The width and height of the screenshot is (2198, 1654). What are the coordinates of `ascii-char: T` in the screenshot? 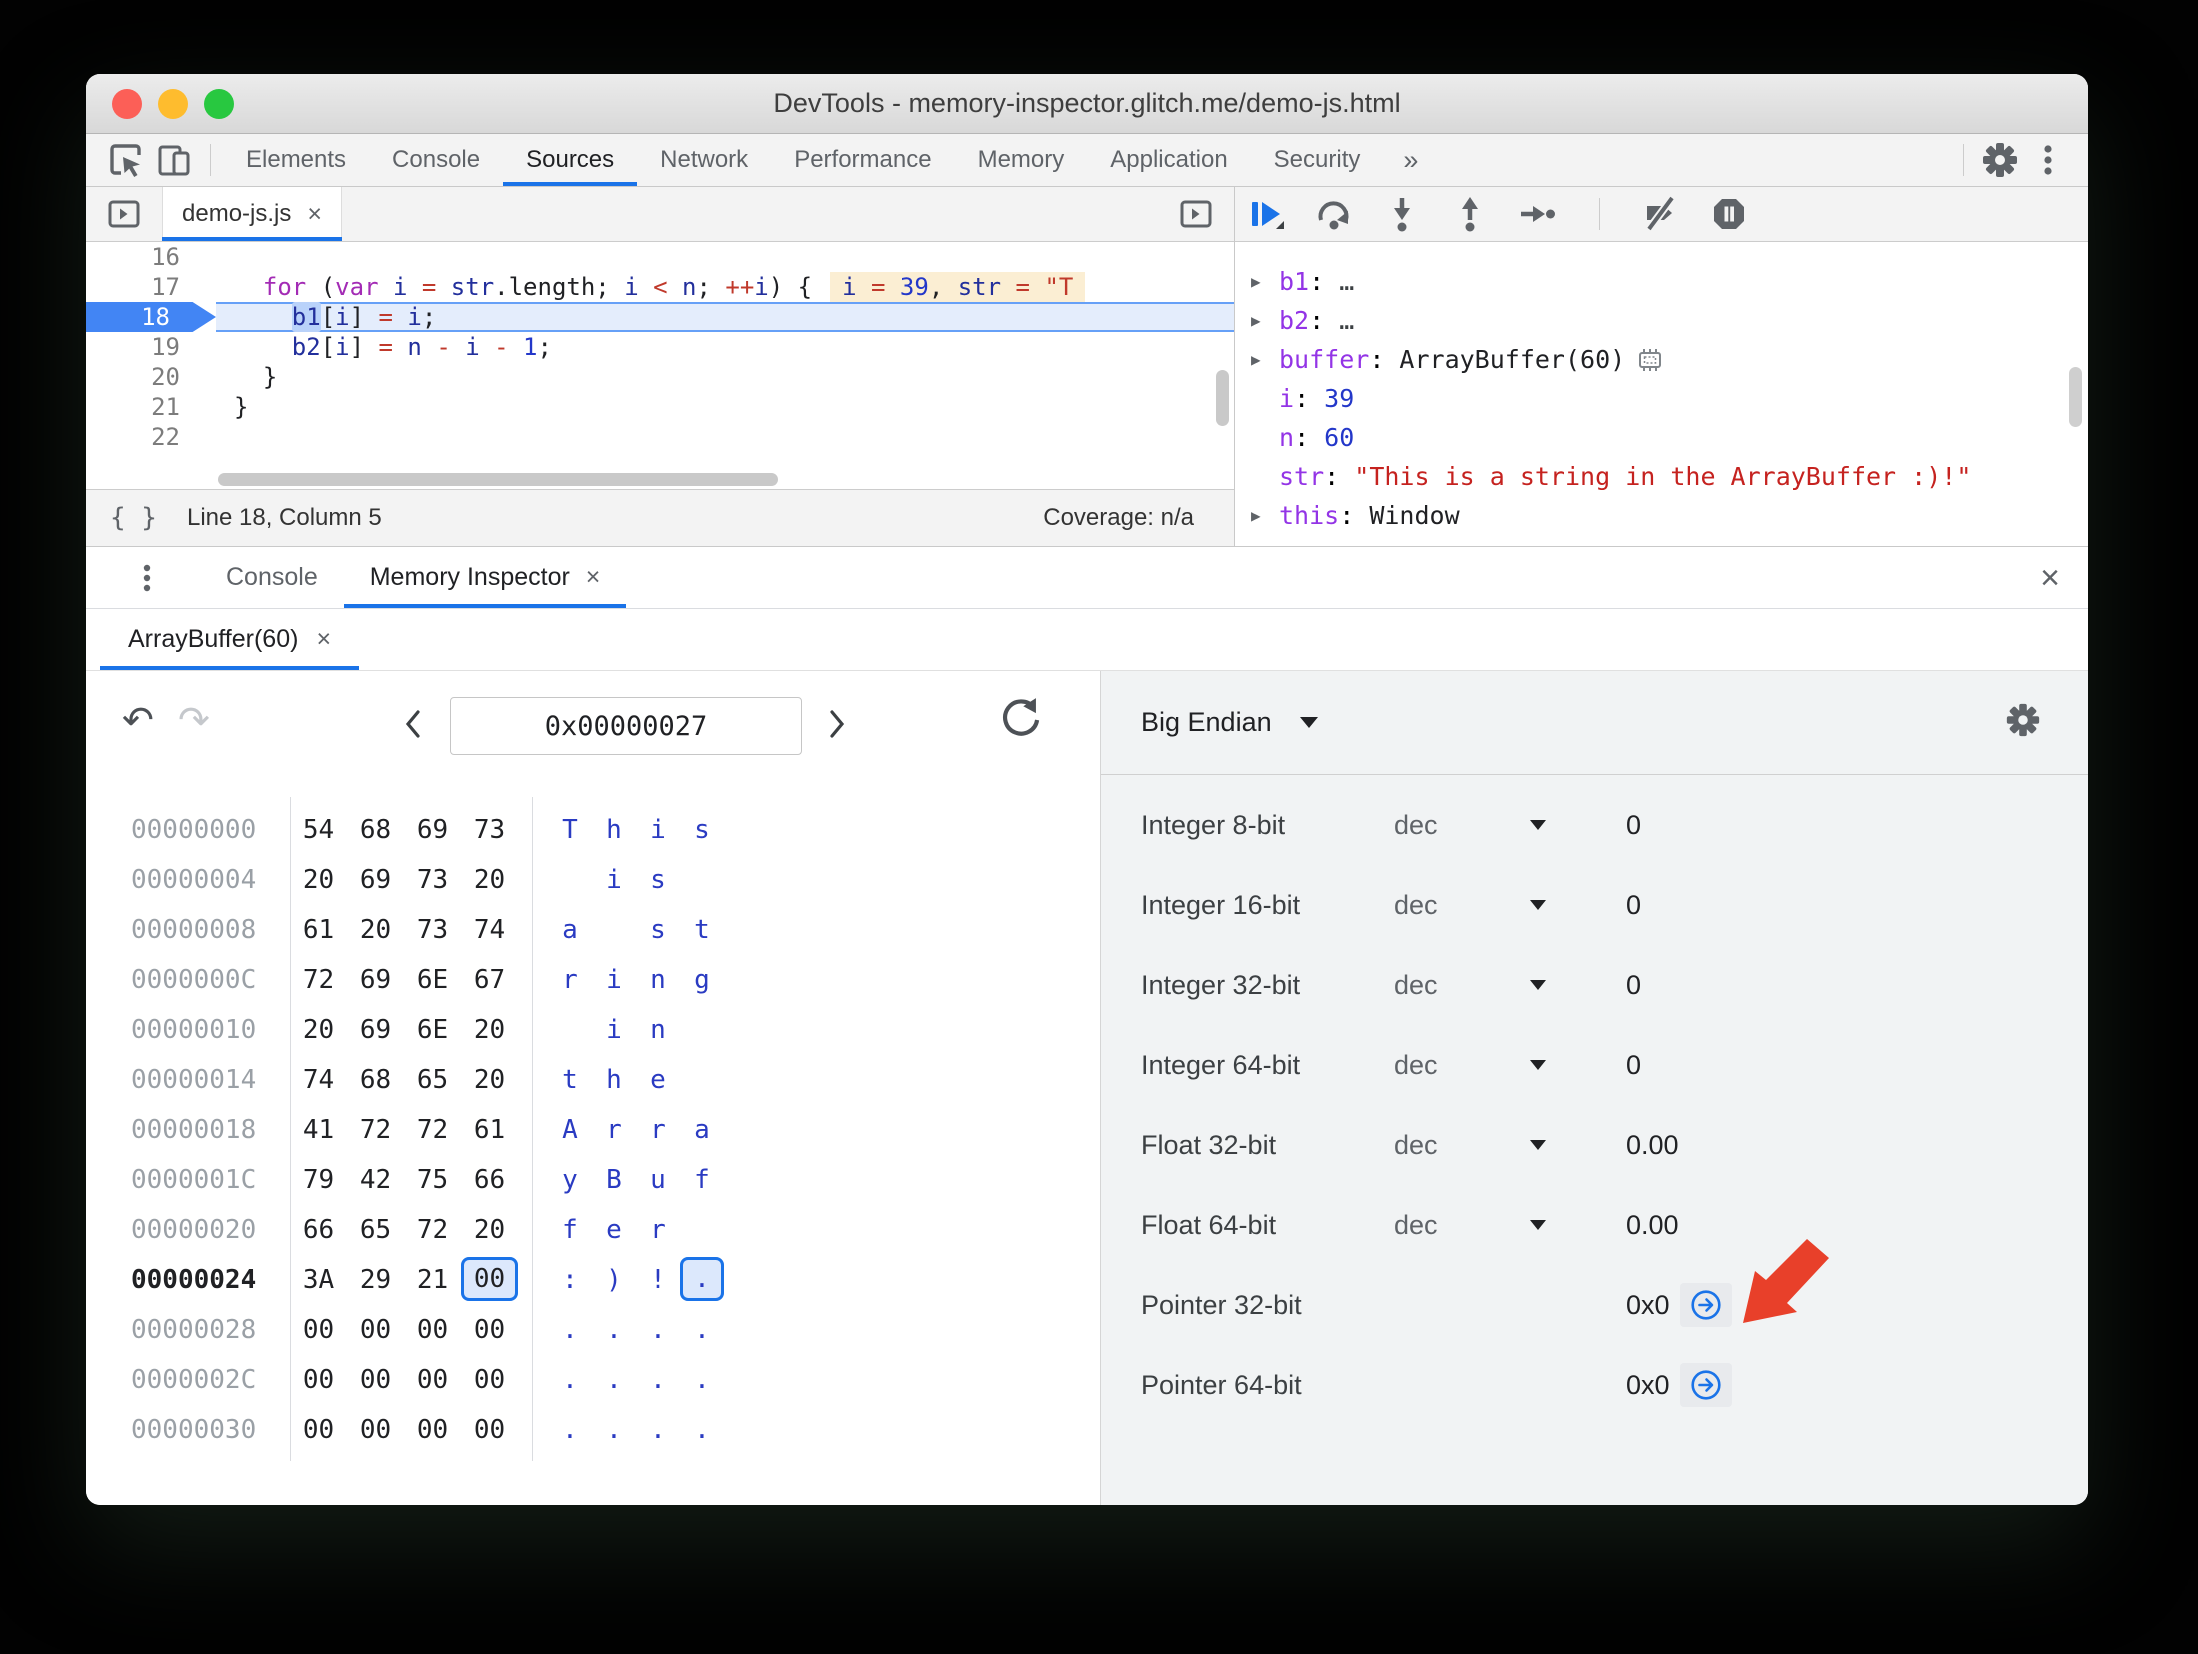 It's located at (570, 830).